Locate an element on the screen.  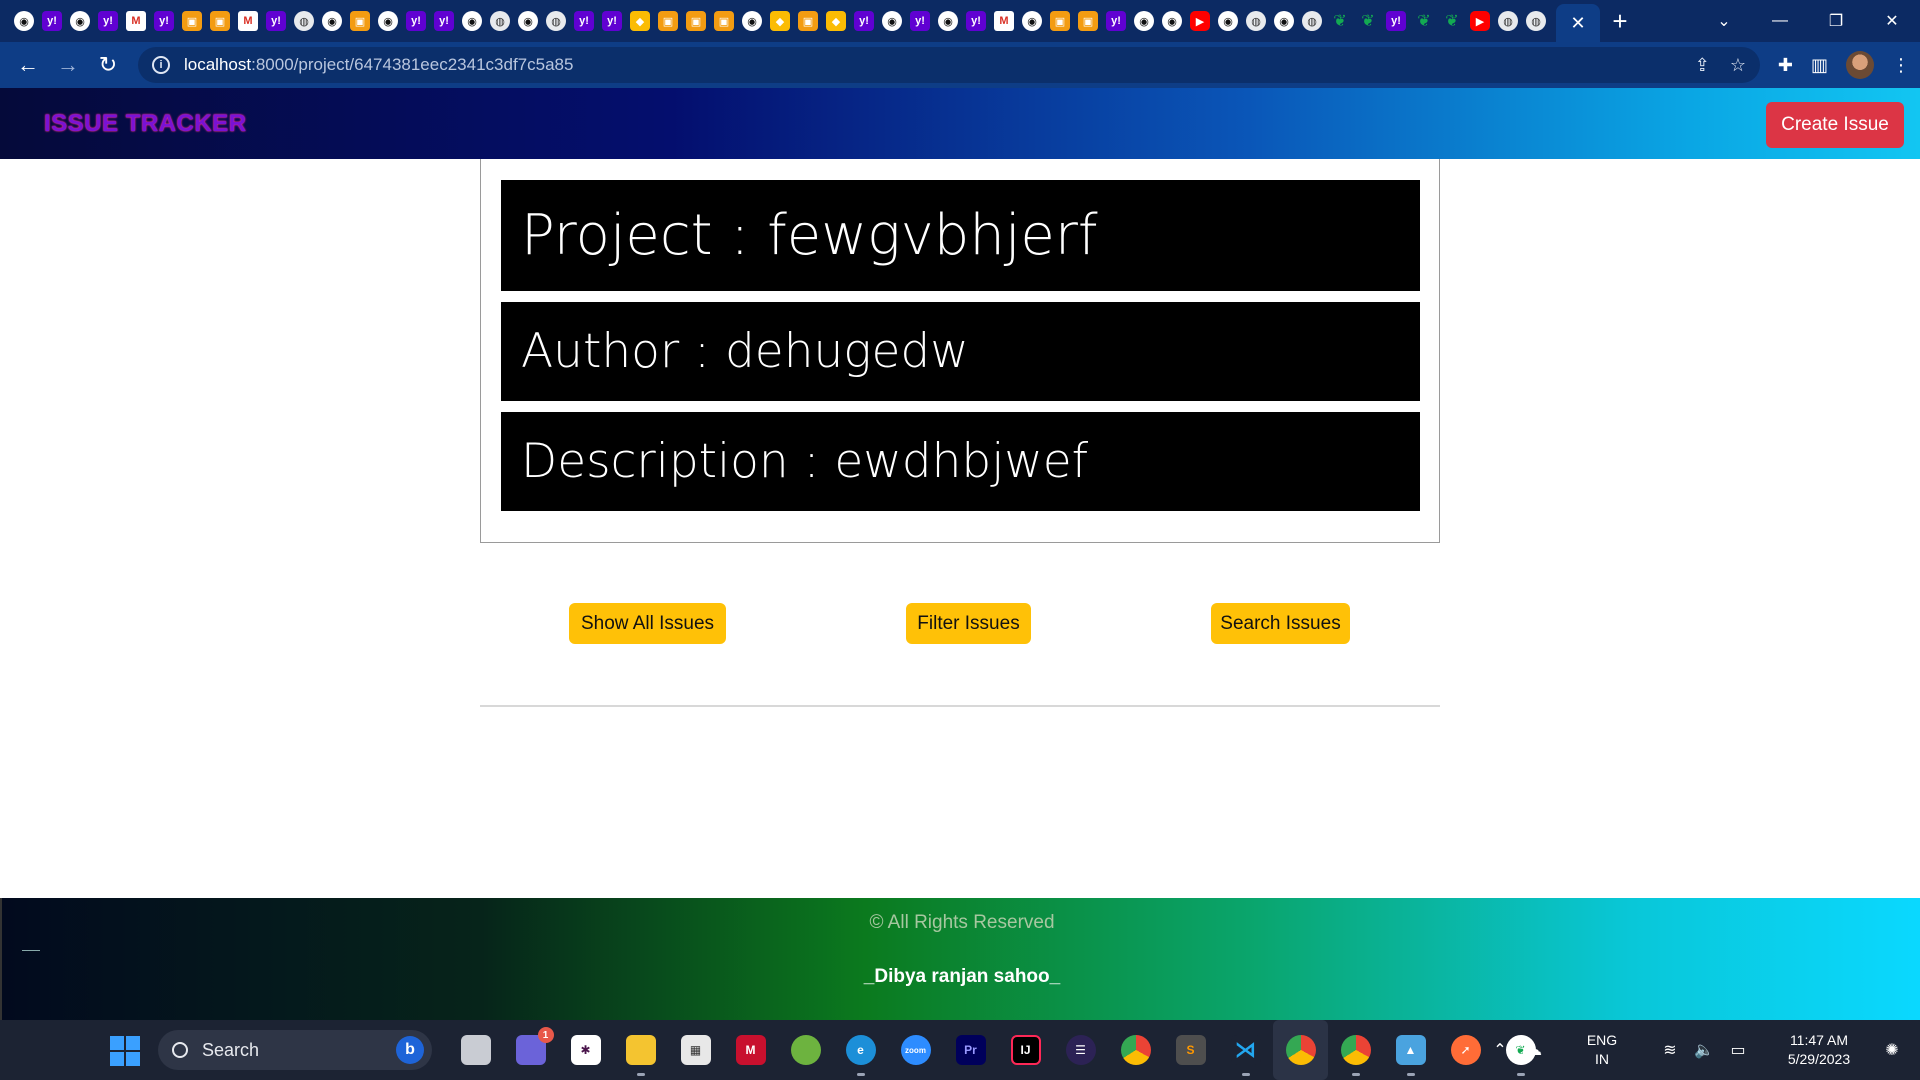
clock: 11:47 AM 5/29/2023 is located at coordinates (1819, 1050).